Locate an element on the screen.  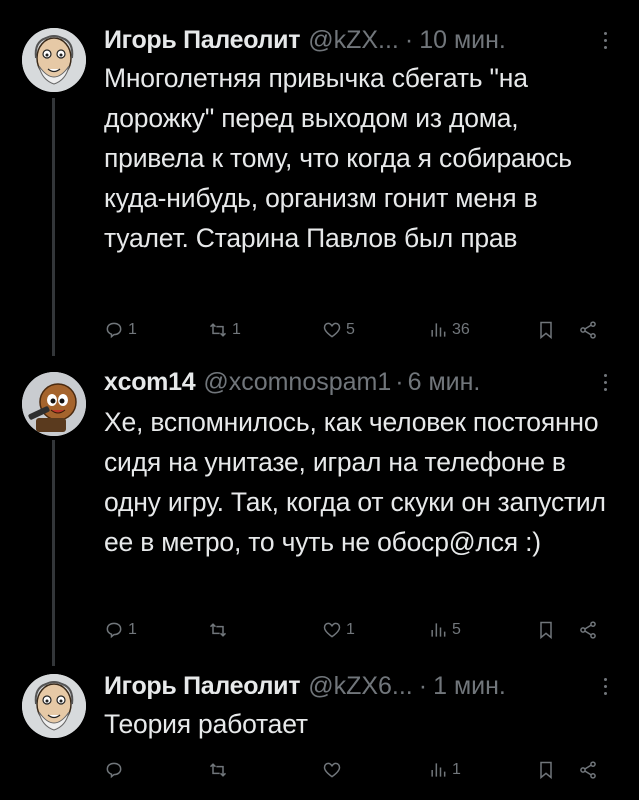
like-button: 5 is located at coordinates (338, 330).